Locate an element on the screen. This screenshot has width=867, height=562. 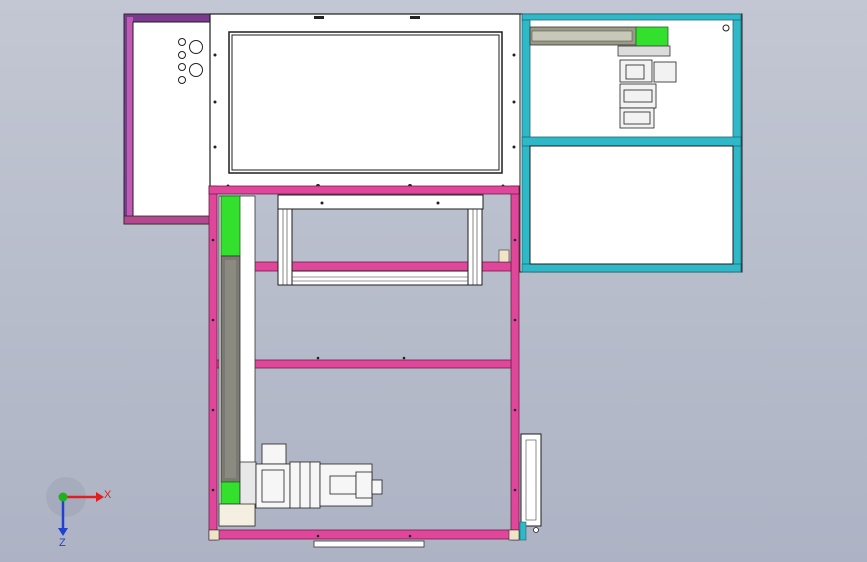
monitor-panel is located at coordinates (366, 102).